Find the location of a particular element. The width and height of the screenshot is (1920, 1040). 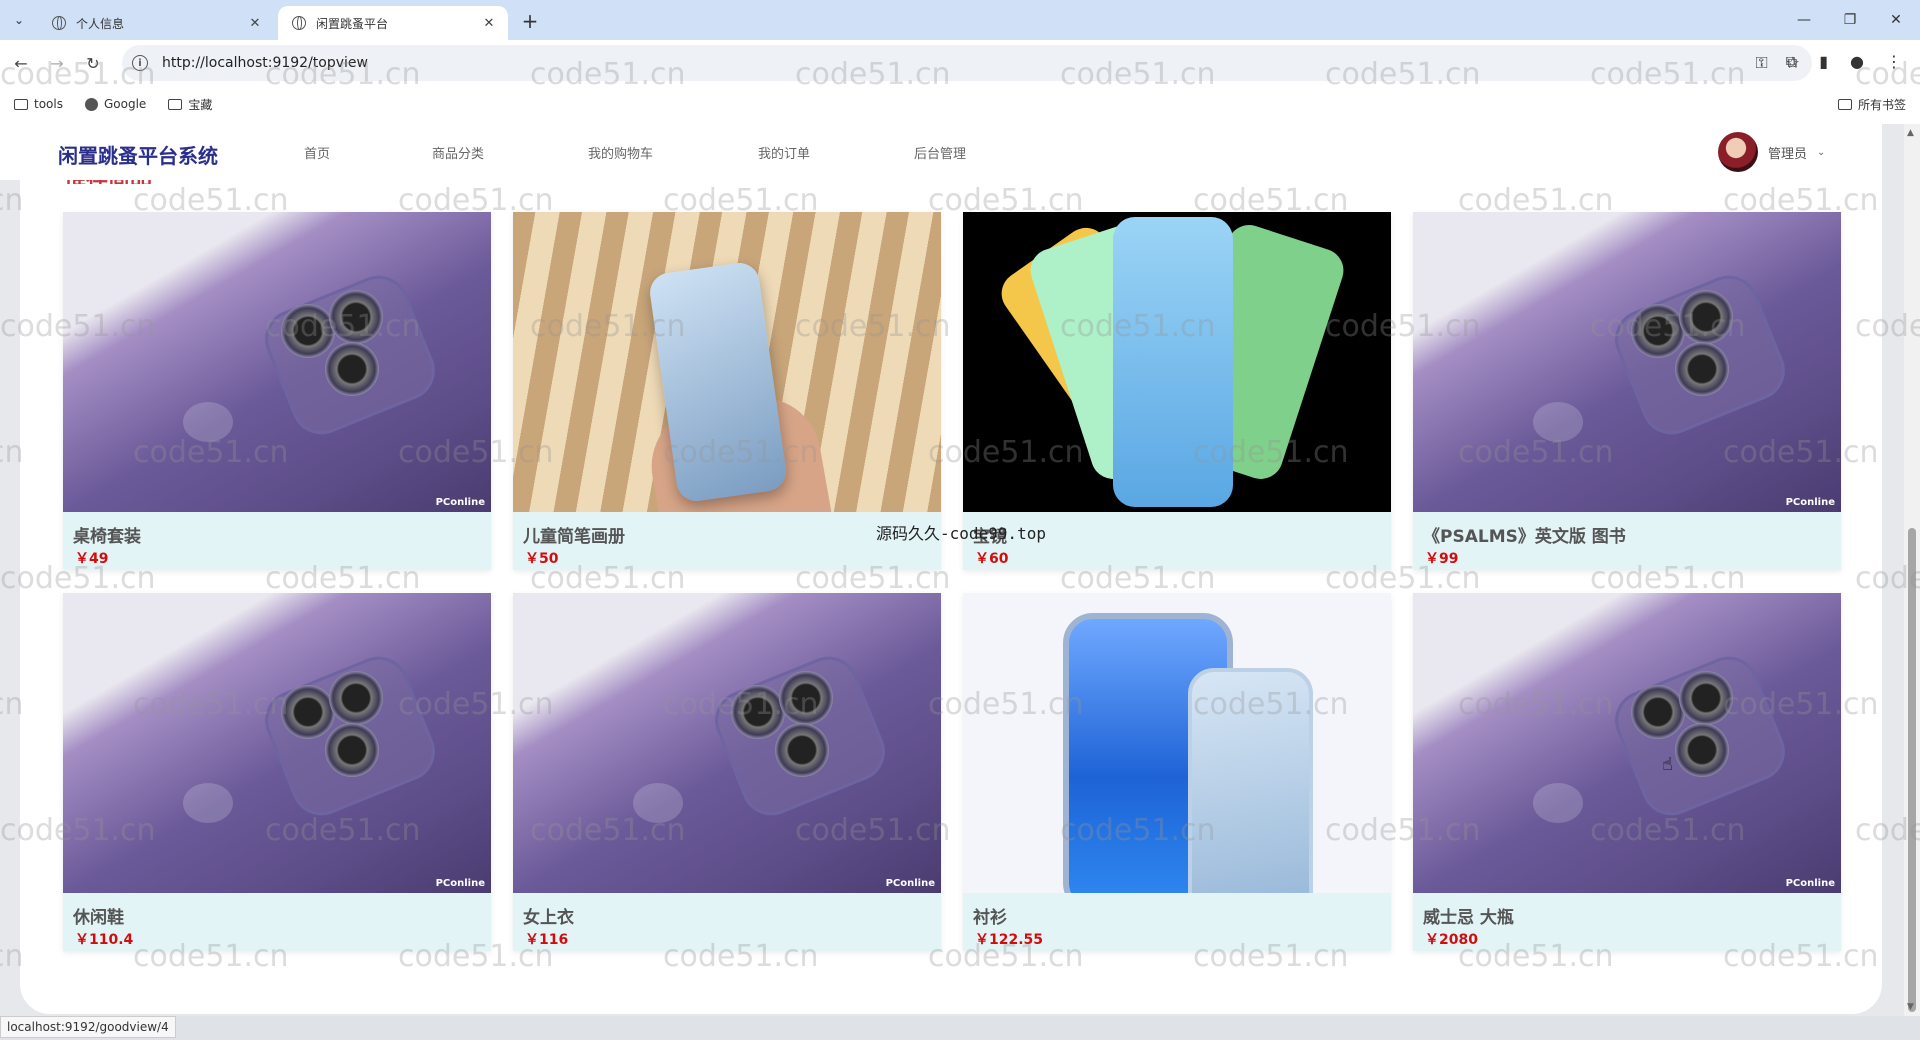

scrollbar-thumb is located at coordinates (1912, 770).